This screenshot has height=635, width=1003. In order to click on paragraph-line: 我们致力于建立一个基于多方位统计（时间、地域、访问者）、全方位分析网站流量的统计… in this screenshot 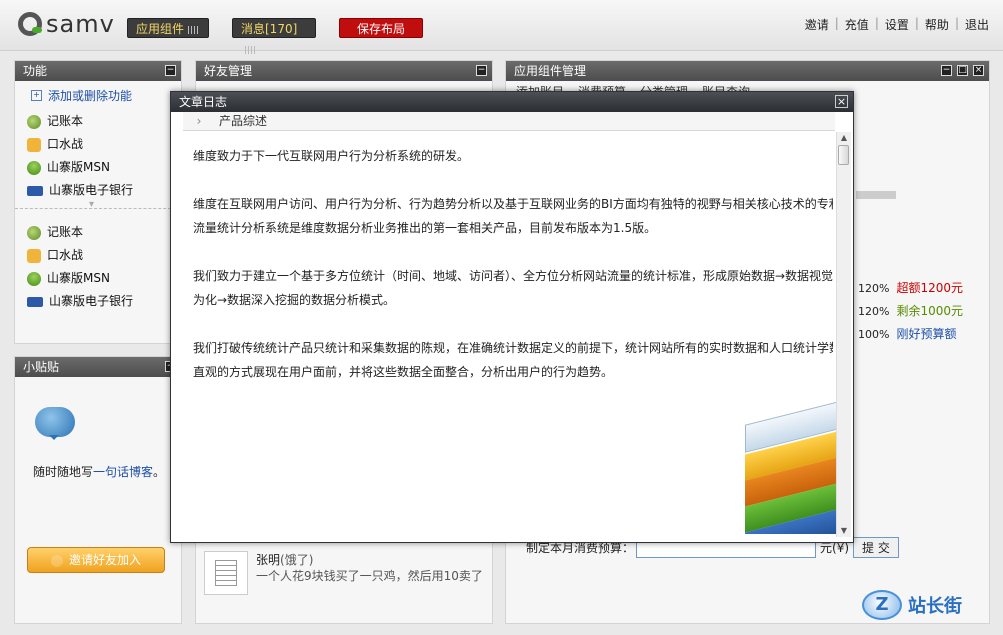, I will do `click(513, 276)`.